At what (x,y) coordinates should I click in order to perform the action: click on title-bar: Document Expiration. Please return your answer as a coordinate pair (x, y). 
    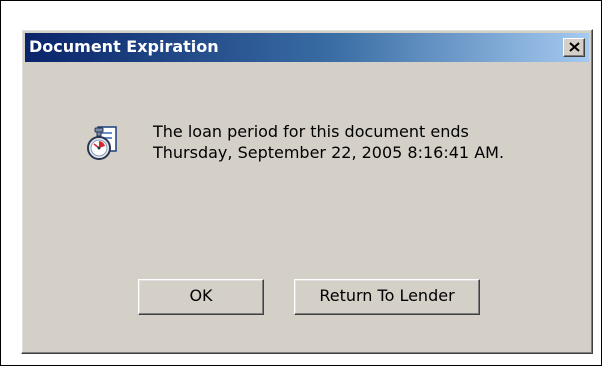
    Looking at the image, I should click on (307, 47).